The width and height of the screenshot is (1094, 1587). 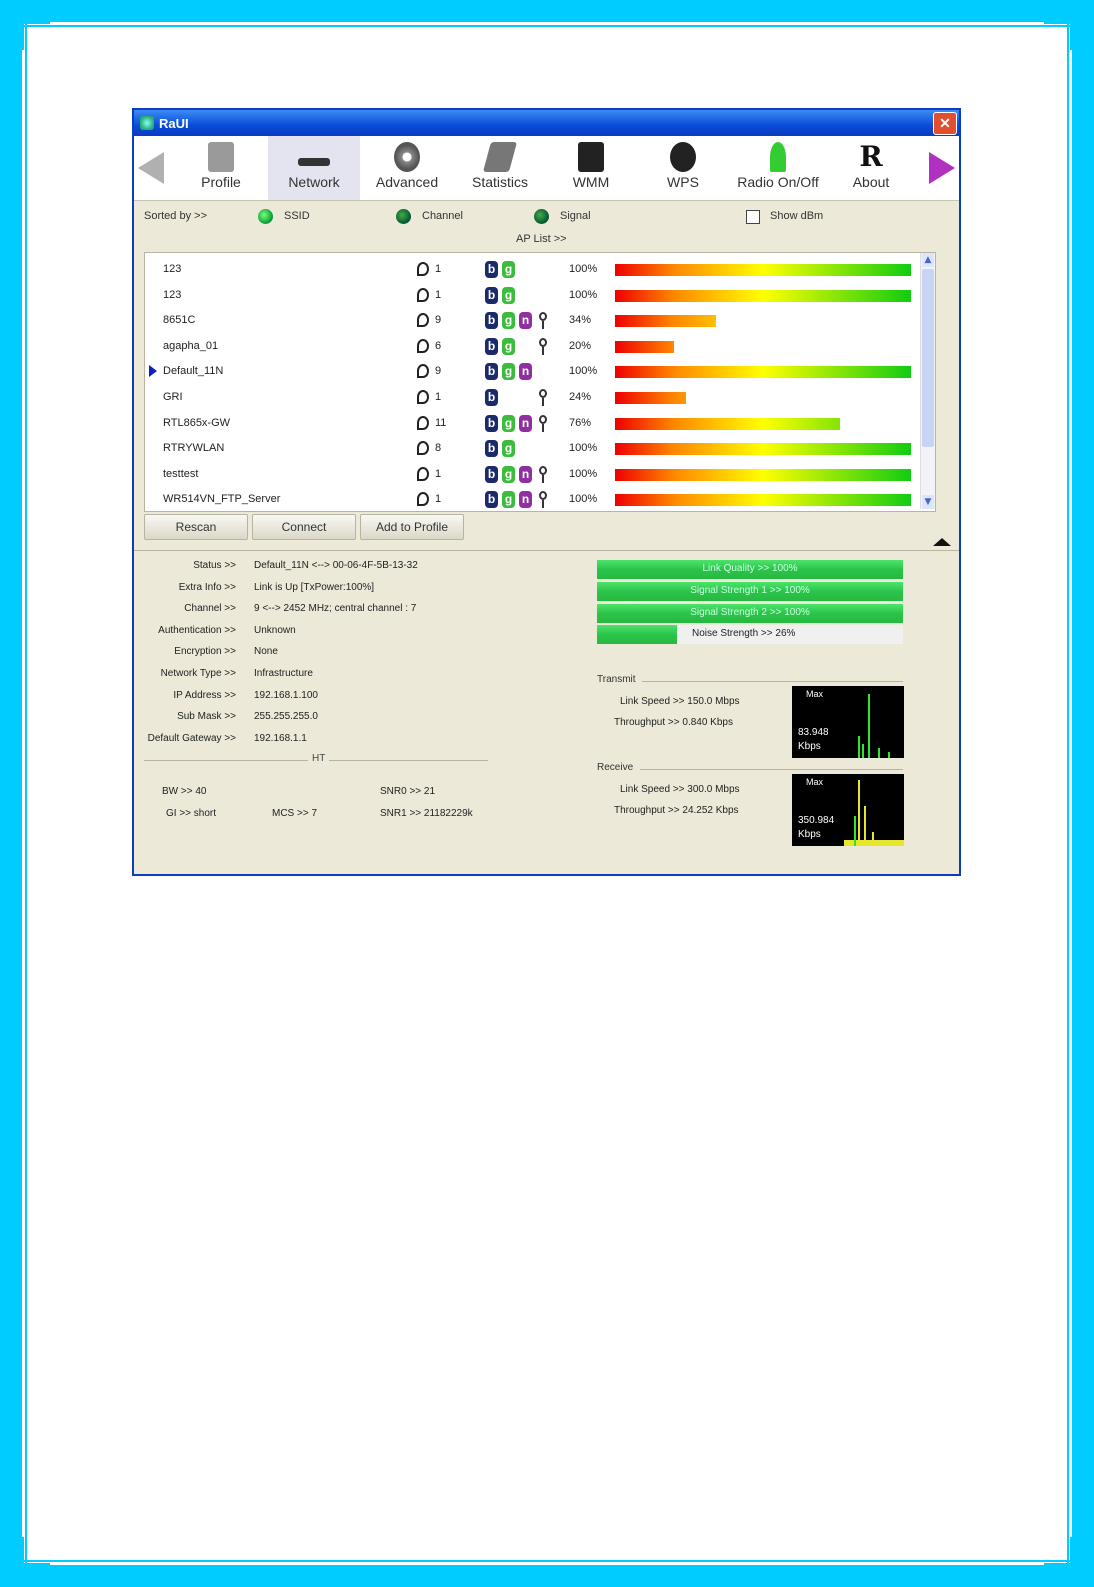 What do you see at coordinates (591, 157) in the screenshot?
I see `wmm-icon` at bounding box center [591, 157].